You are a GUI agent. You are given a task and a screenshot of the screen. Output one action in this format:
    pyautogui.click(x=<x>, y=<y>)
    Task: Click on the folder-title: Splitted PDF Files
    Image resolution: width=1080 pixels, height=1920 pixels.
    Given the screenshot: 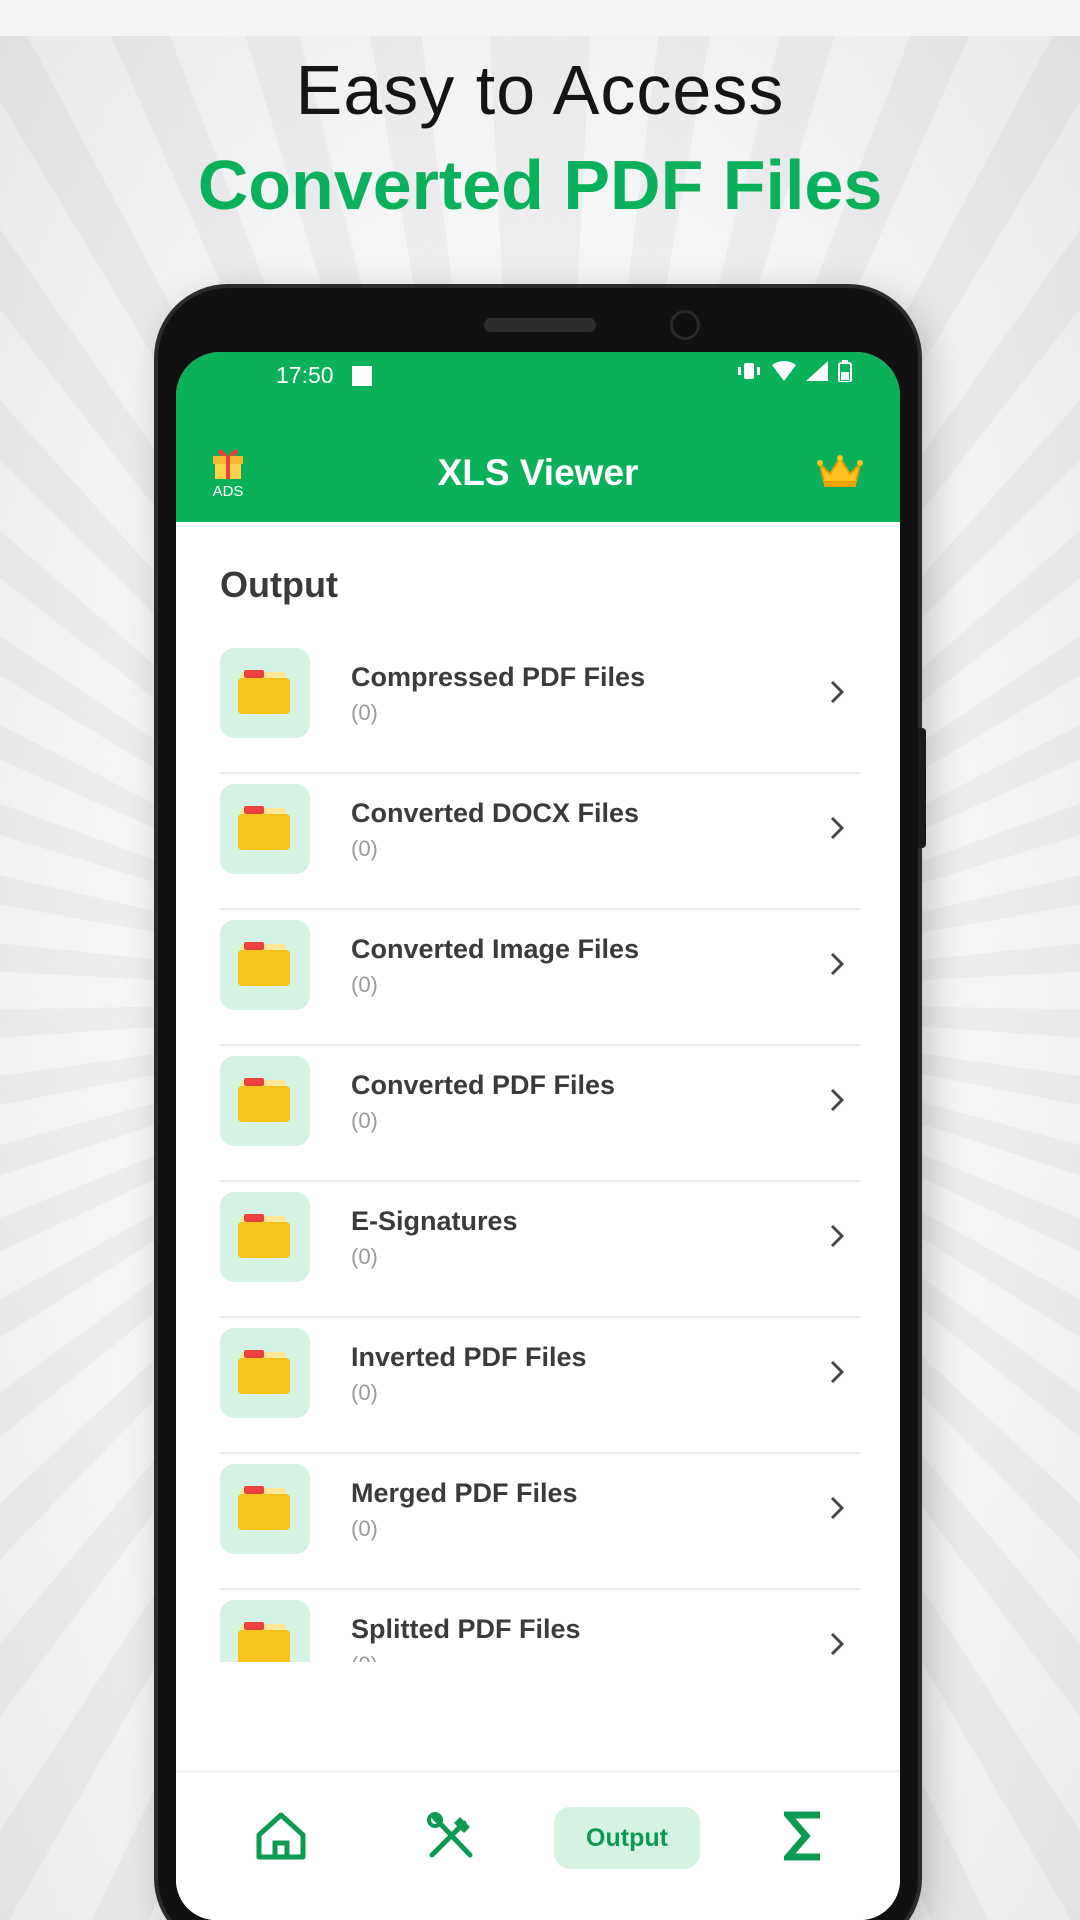 What is the action you would take?
    pyautogui.click(x=466, y=1629)
    